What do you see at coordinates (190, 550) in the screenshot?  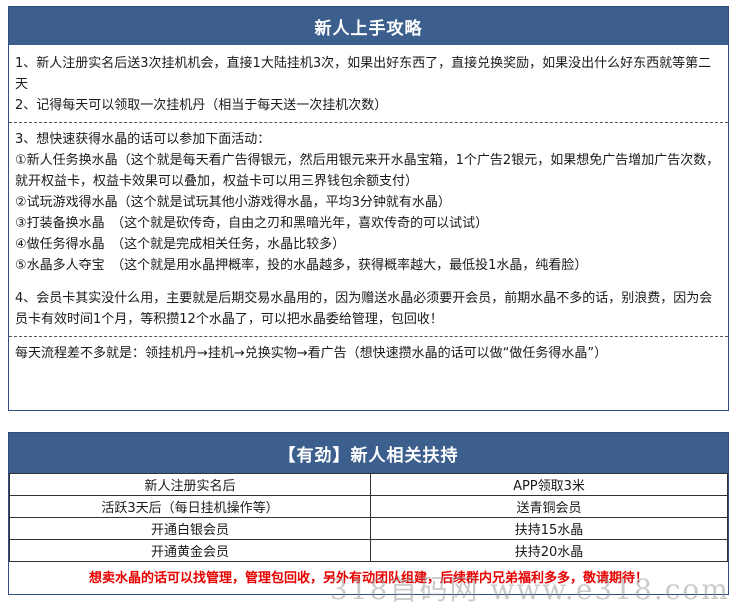 I see `support-condition: 开通黄金会员` at bounding box center [190, 550].